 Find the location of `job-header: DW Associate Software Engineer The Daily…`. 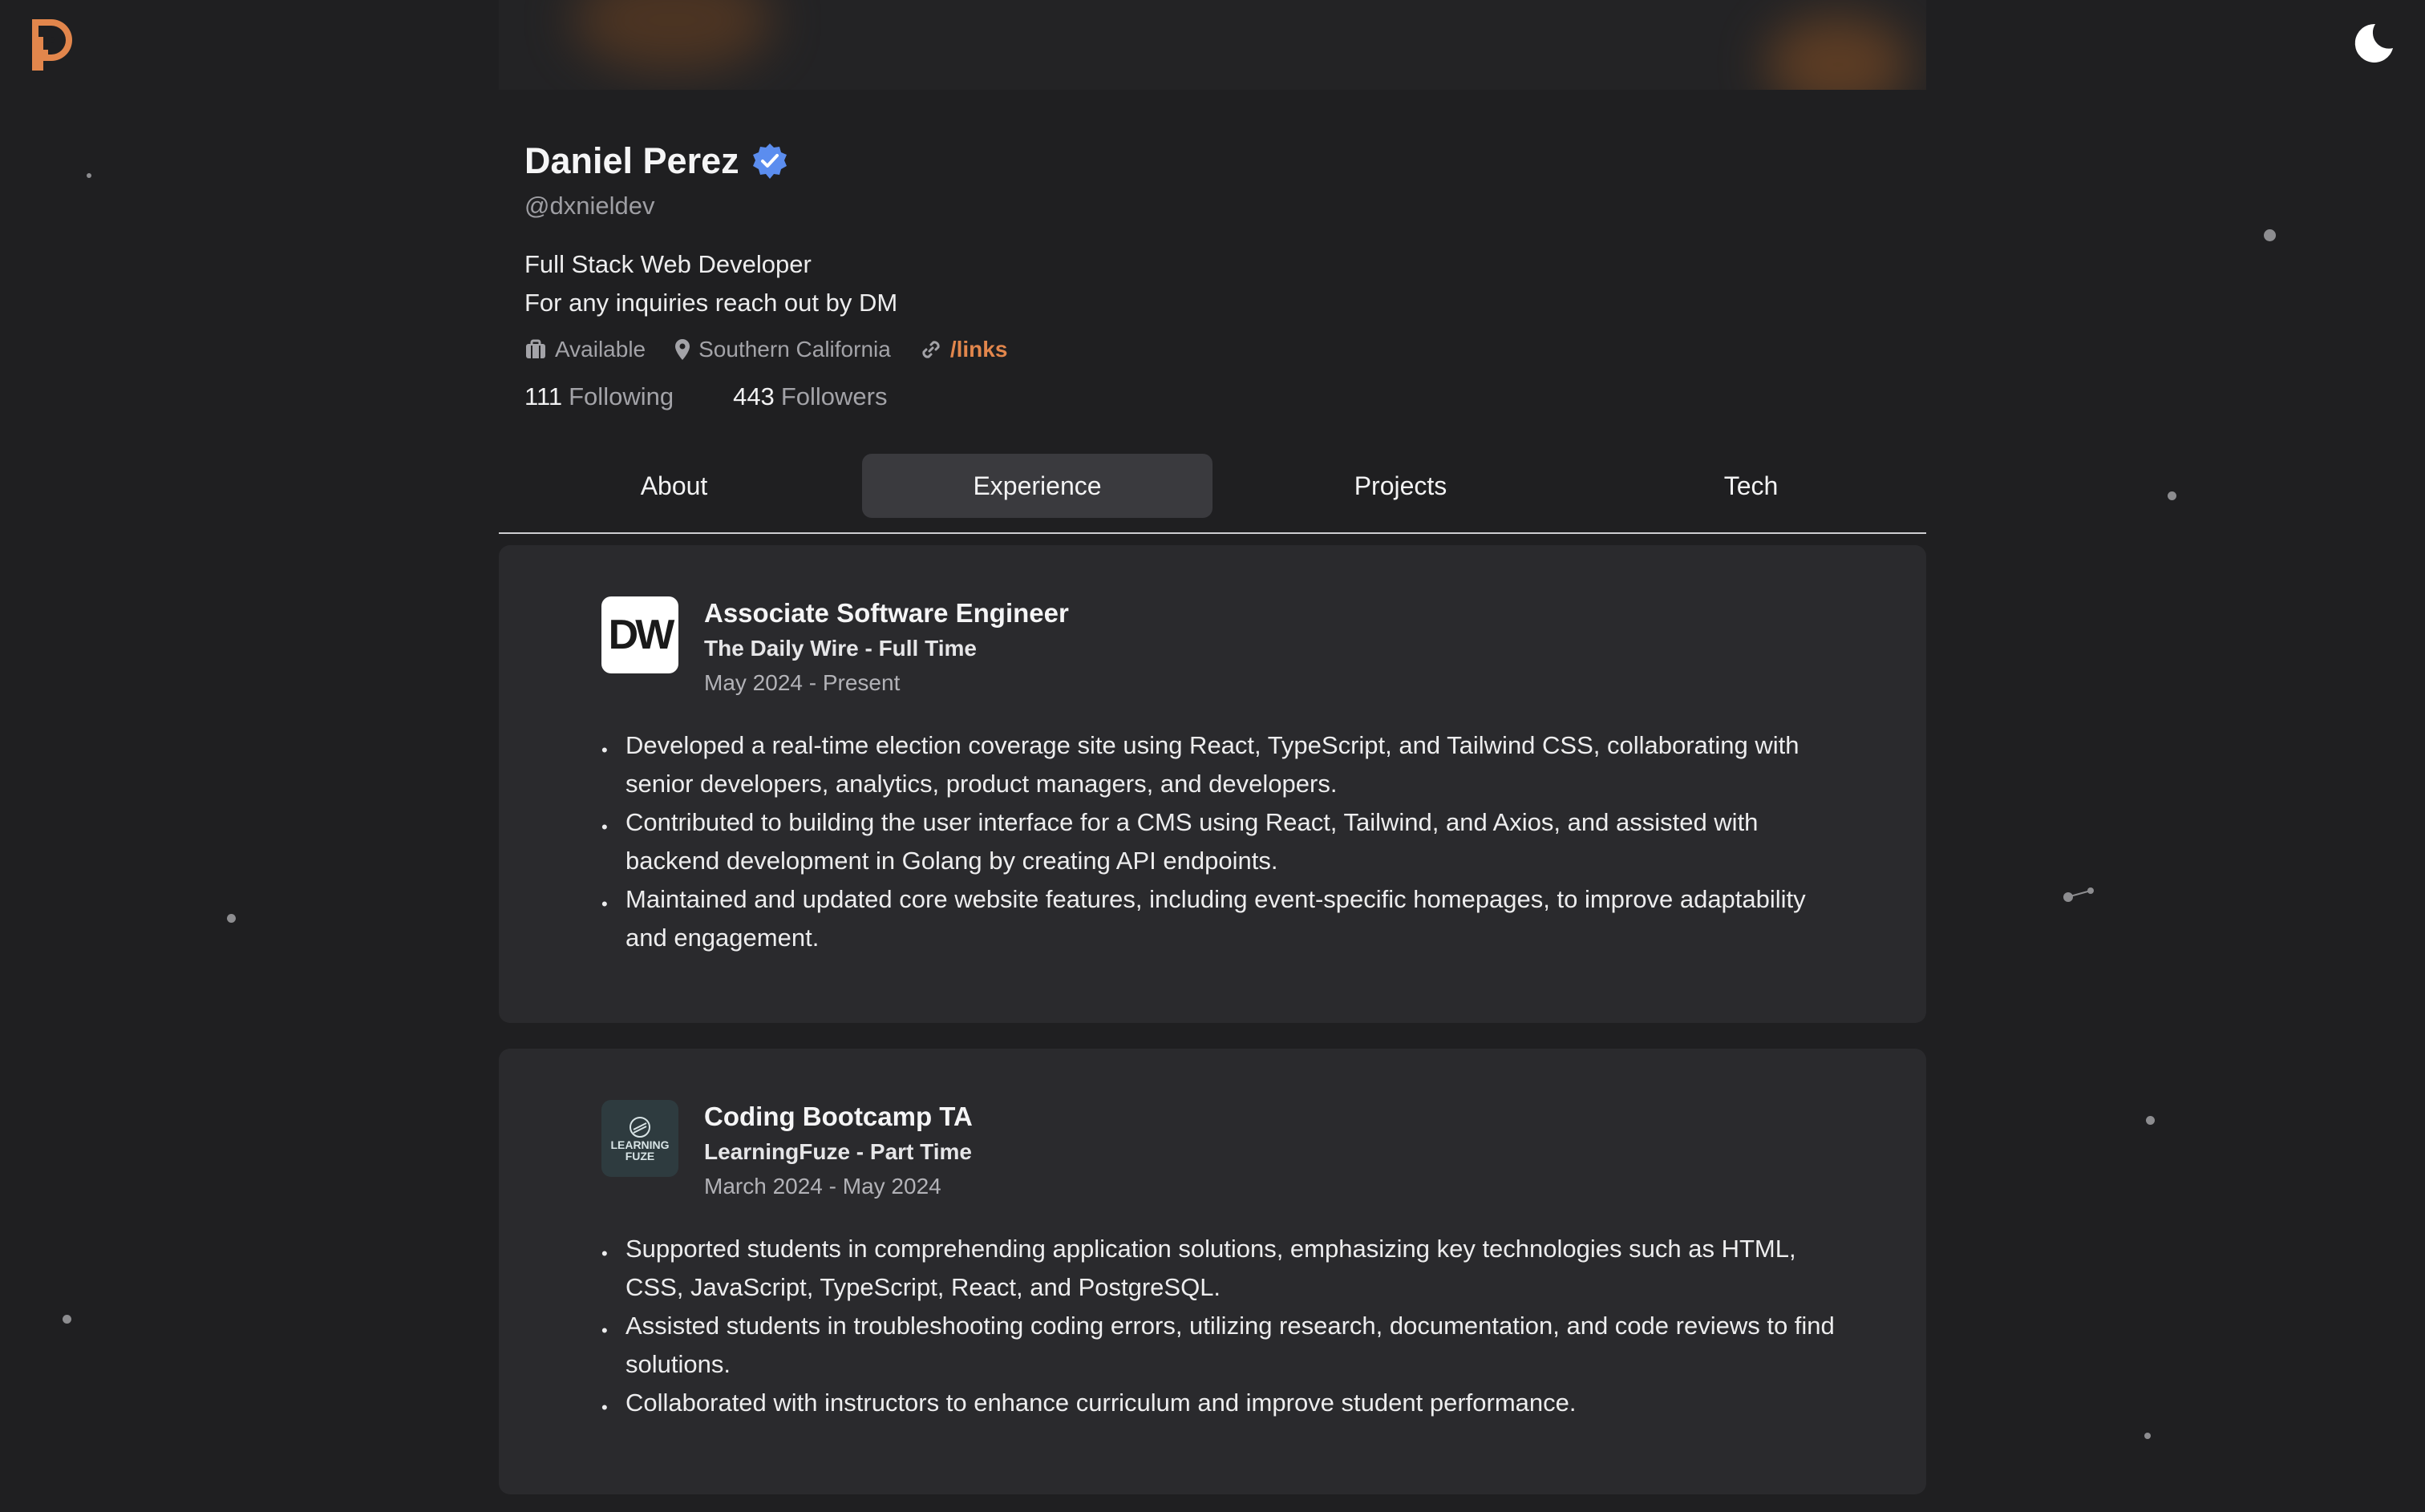

job-header: DW Associate Software Engineer The Daily… is located at coordinates (835, 648).